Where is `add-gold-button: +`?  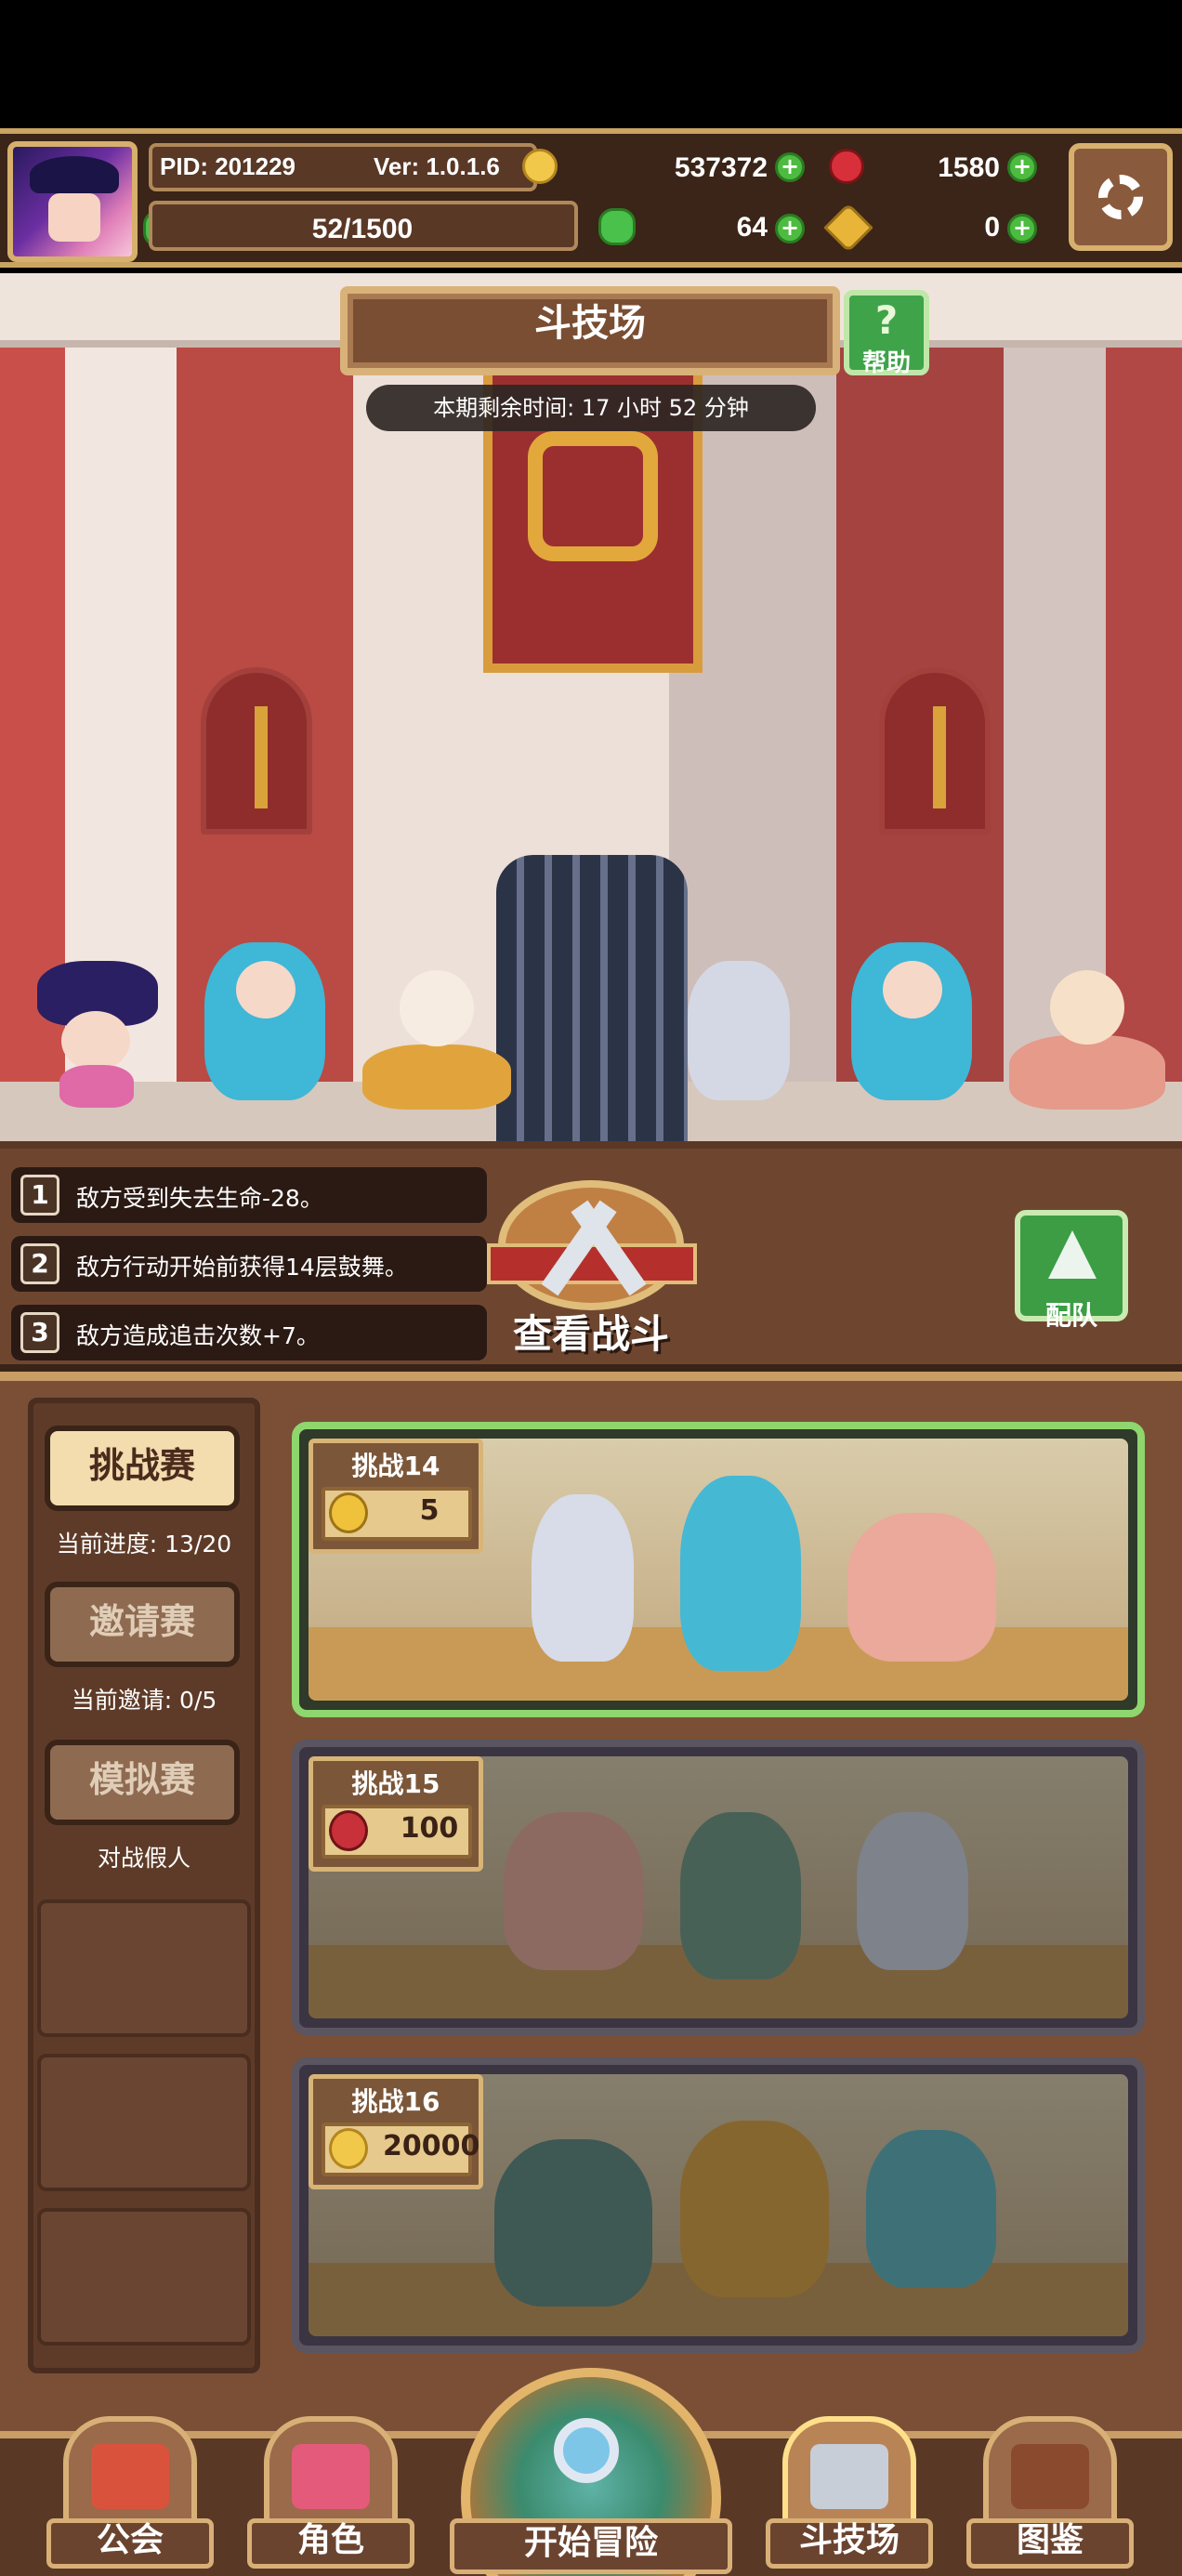 add-gold-button: + is located at coordinates (790, 167).